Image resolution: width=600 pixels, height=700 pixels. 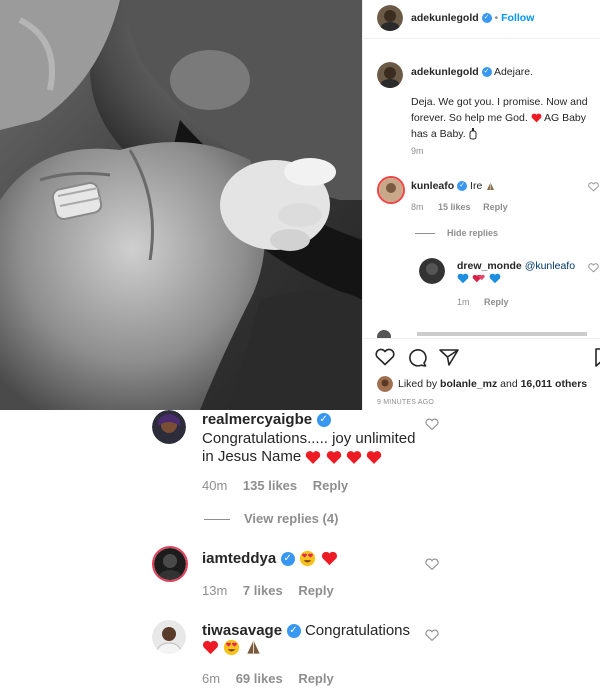 I want to click on drew-monde-emojis, so click(x=479, y=280).